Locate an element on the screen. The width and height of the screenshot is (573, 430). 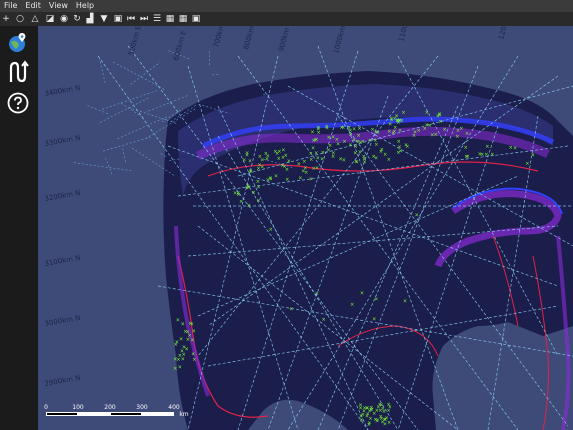
frame-tool: ▣ is located at coordinates (118, 19).